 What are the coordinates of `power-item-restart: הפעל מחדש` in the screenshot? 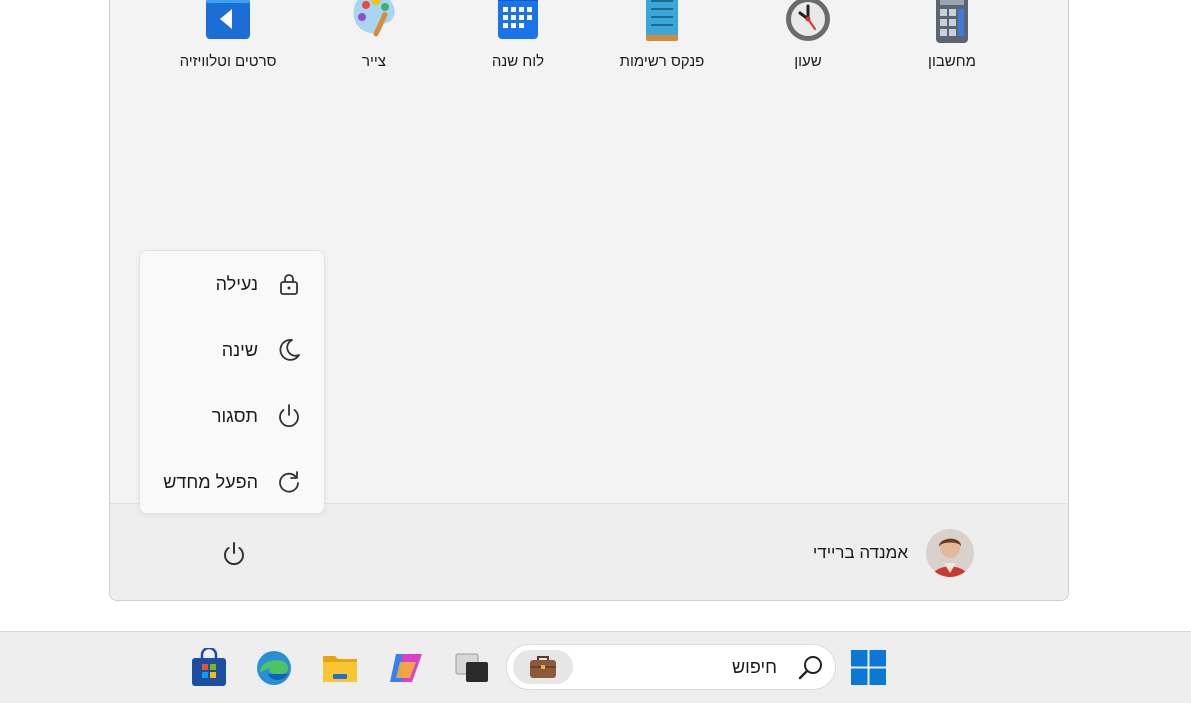 It's located at (232, 482).